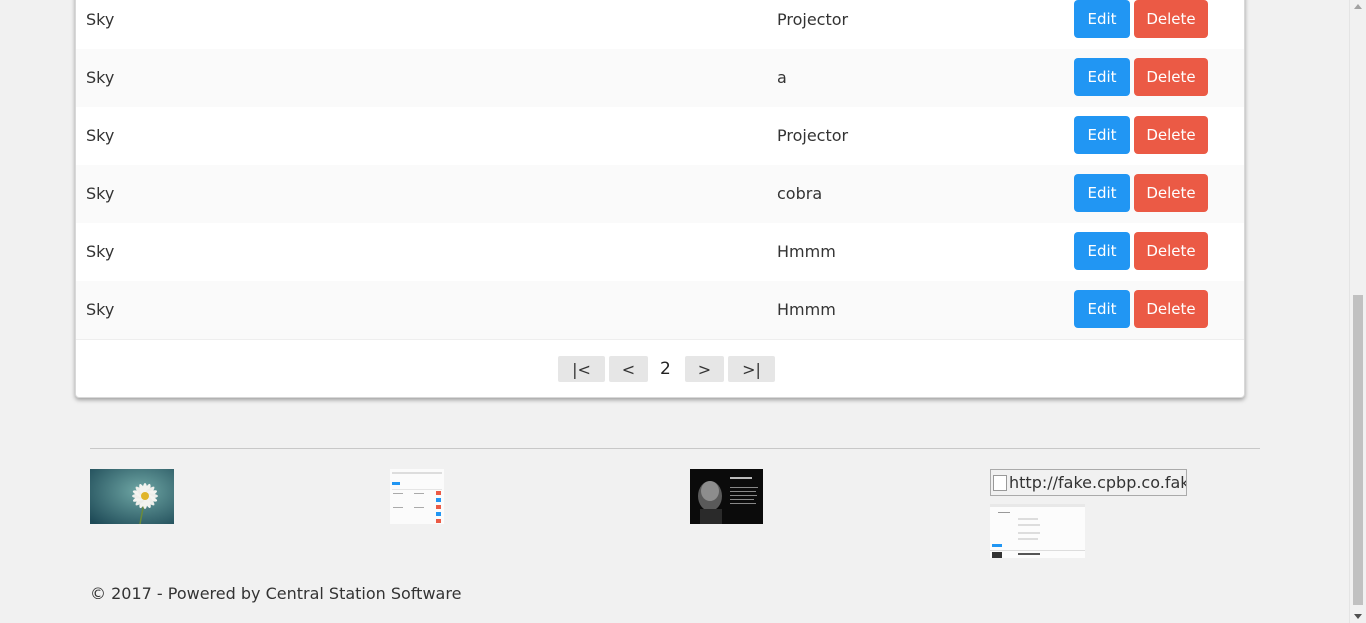  I want to click on portrait-thumbnail, so click(726, 496).